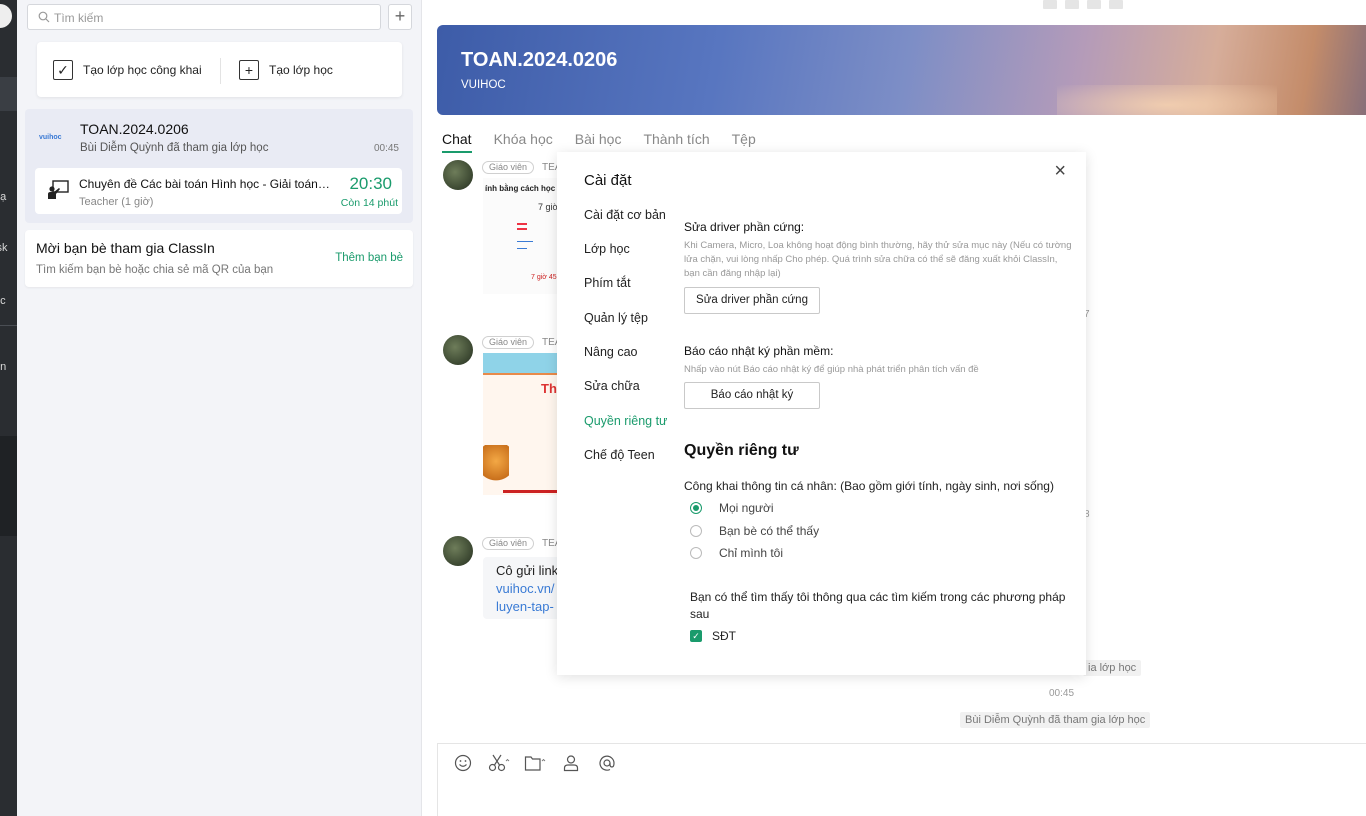 This screenshot has width=1366, height=816. I want to click on mention-icon, so click(607, 763).